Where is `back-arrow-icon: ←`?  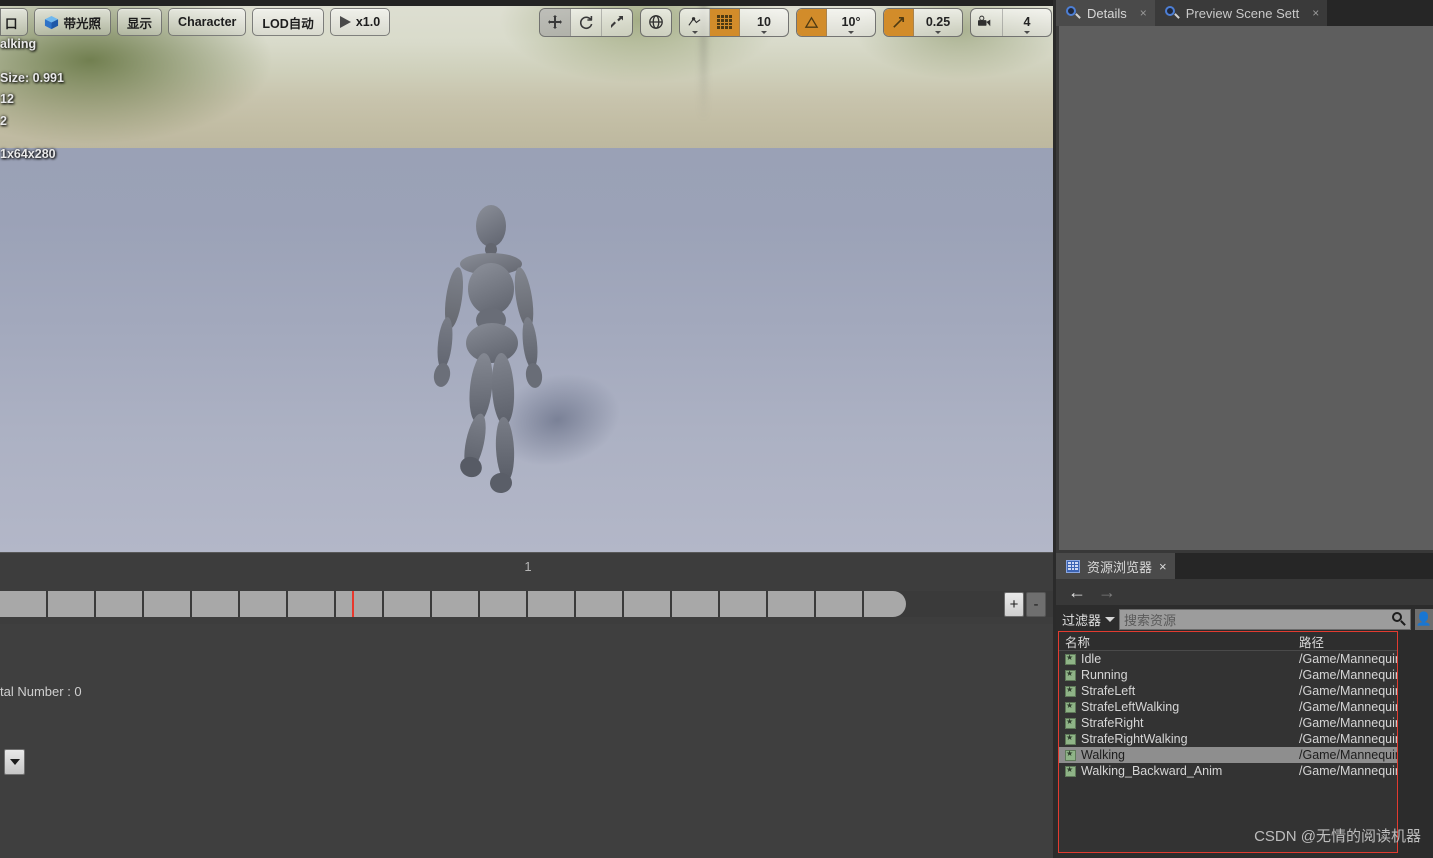 back-arrow-icon: ← is located at coordinates (1077, 592).